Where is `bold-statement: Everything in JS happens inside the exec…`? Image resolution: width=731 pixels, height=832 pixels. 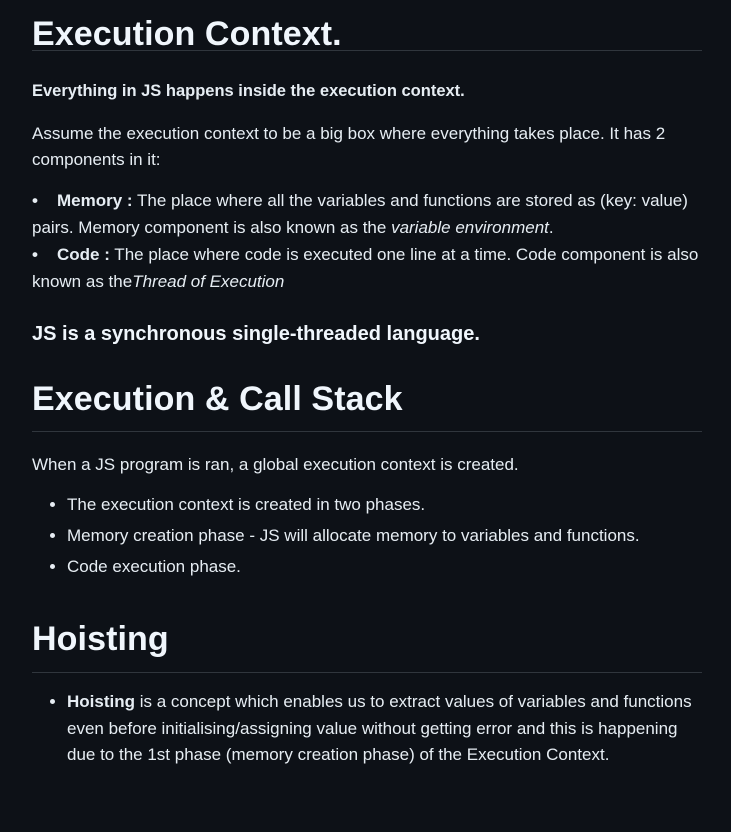
bold-statement: Everything in JS happens inside the exec… is located at coordinates (248, 91).